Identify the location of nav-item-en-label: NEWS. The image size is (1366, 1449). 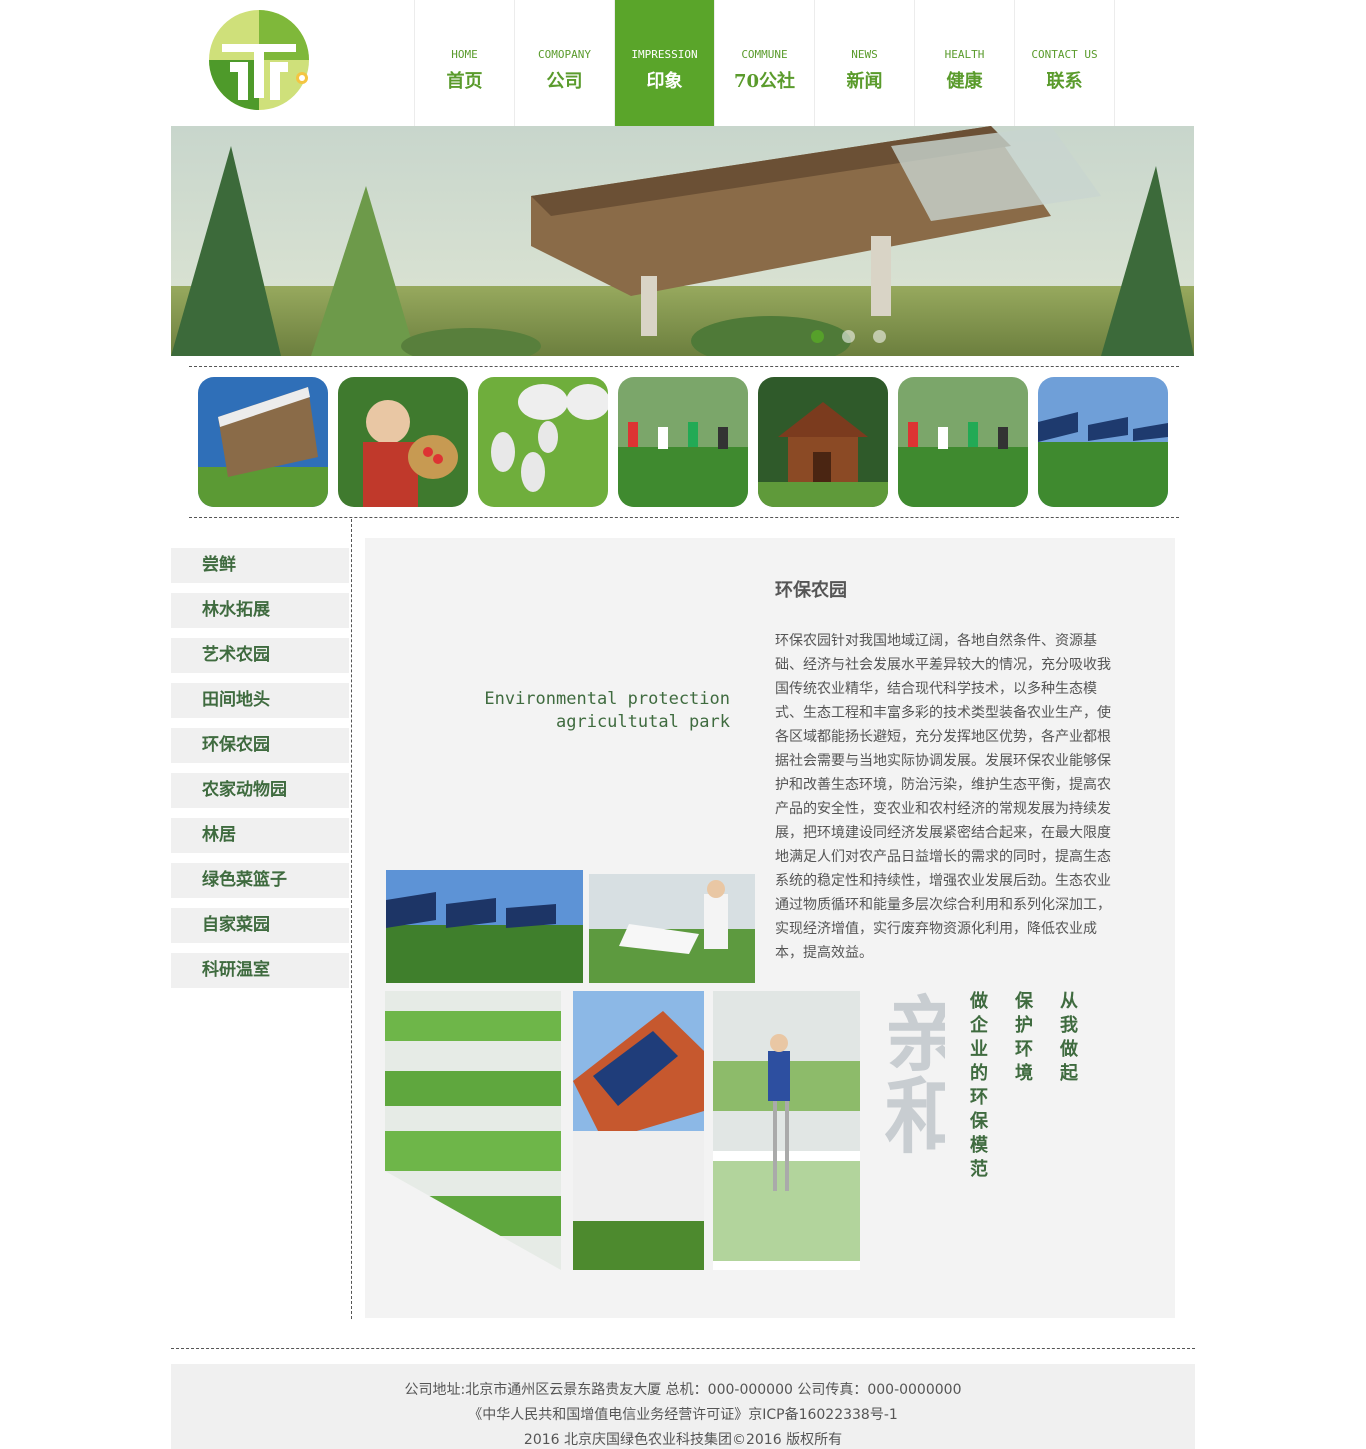
(864, 54).